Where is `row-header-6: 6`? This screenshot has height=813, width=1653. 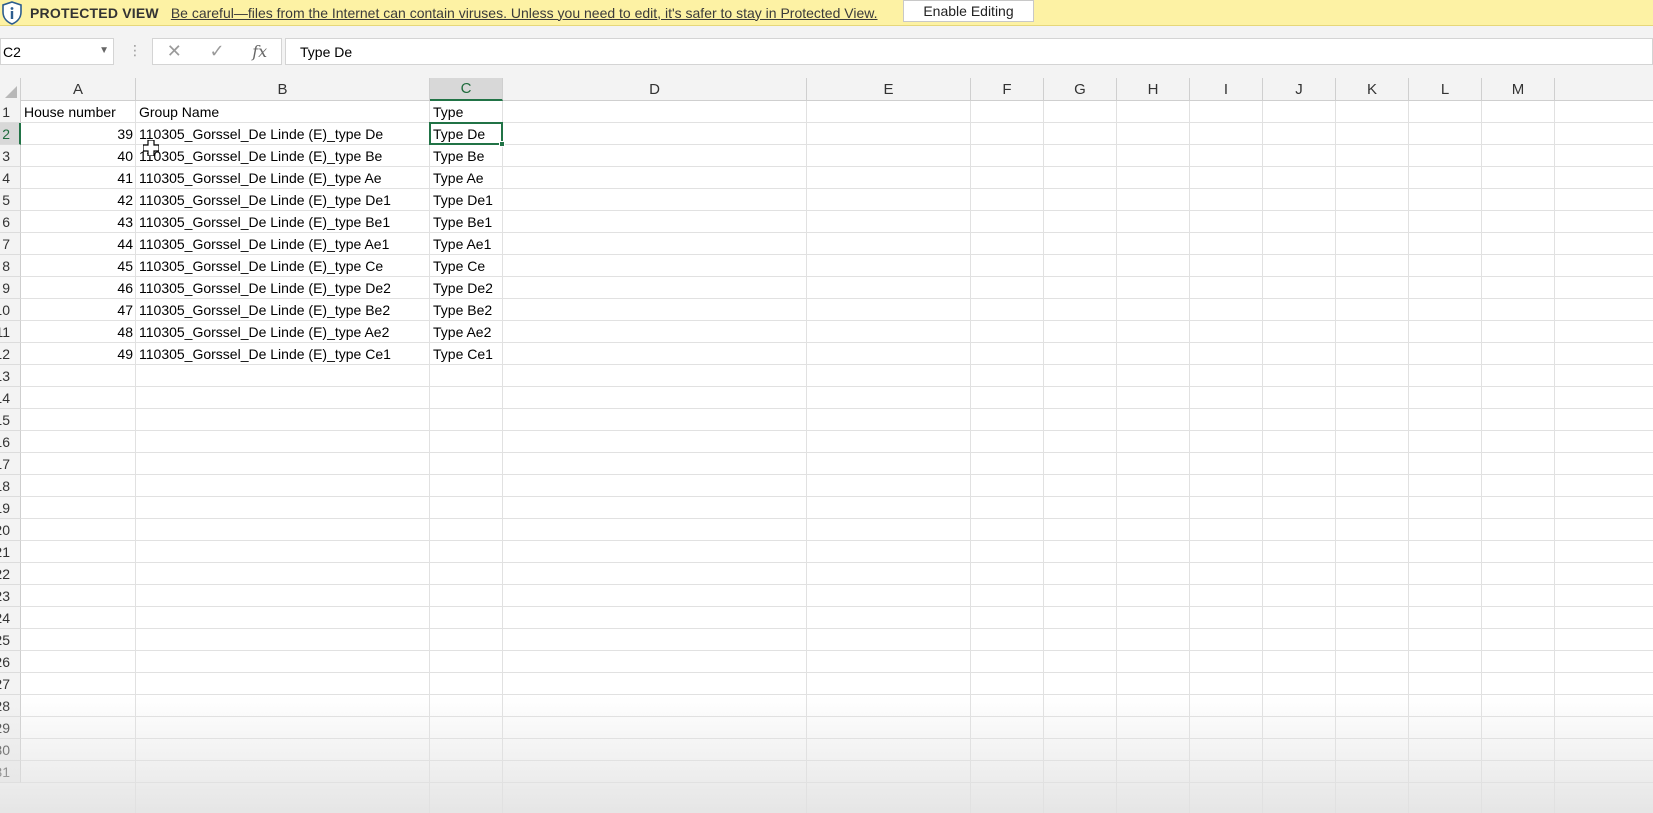 row-header-6: 6 is located at coordinates (10, 222).